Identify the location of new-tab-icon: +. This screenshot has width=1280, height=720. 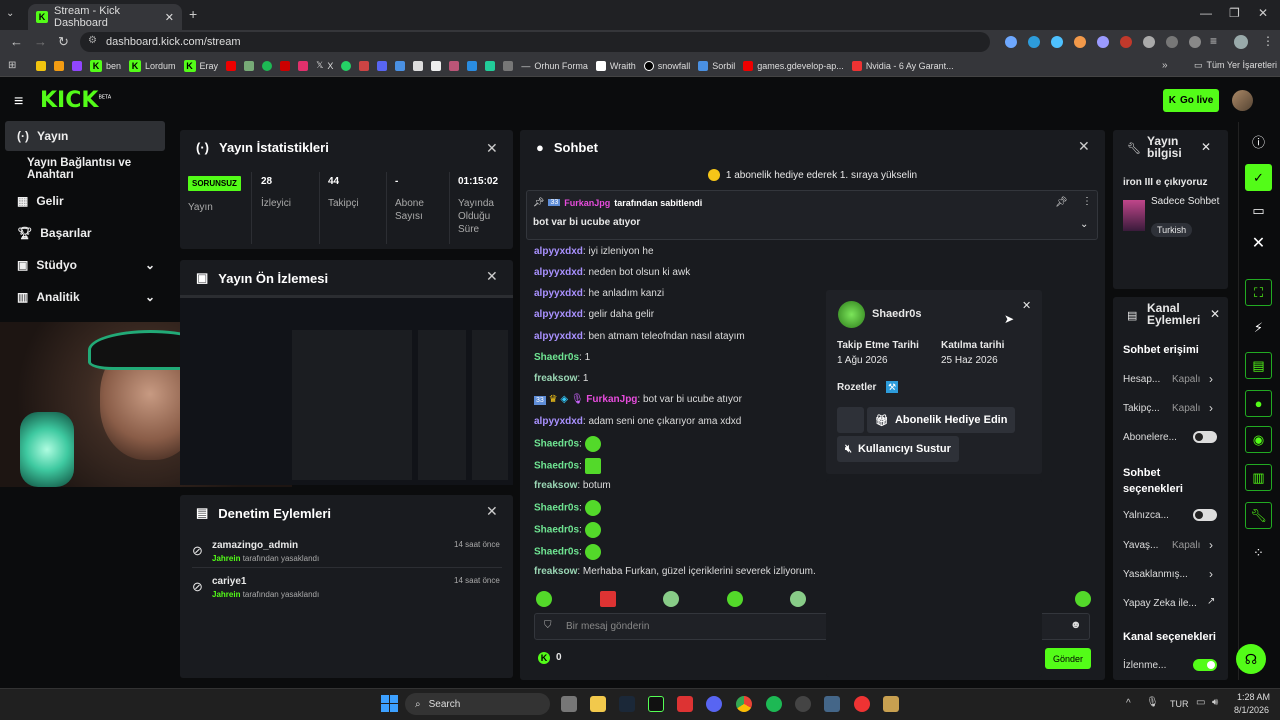
(193, 14).